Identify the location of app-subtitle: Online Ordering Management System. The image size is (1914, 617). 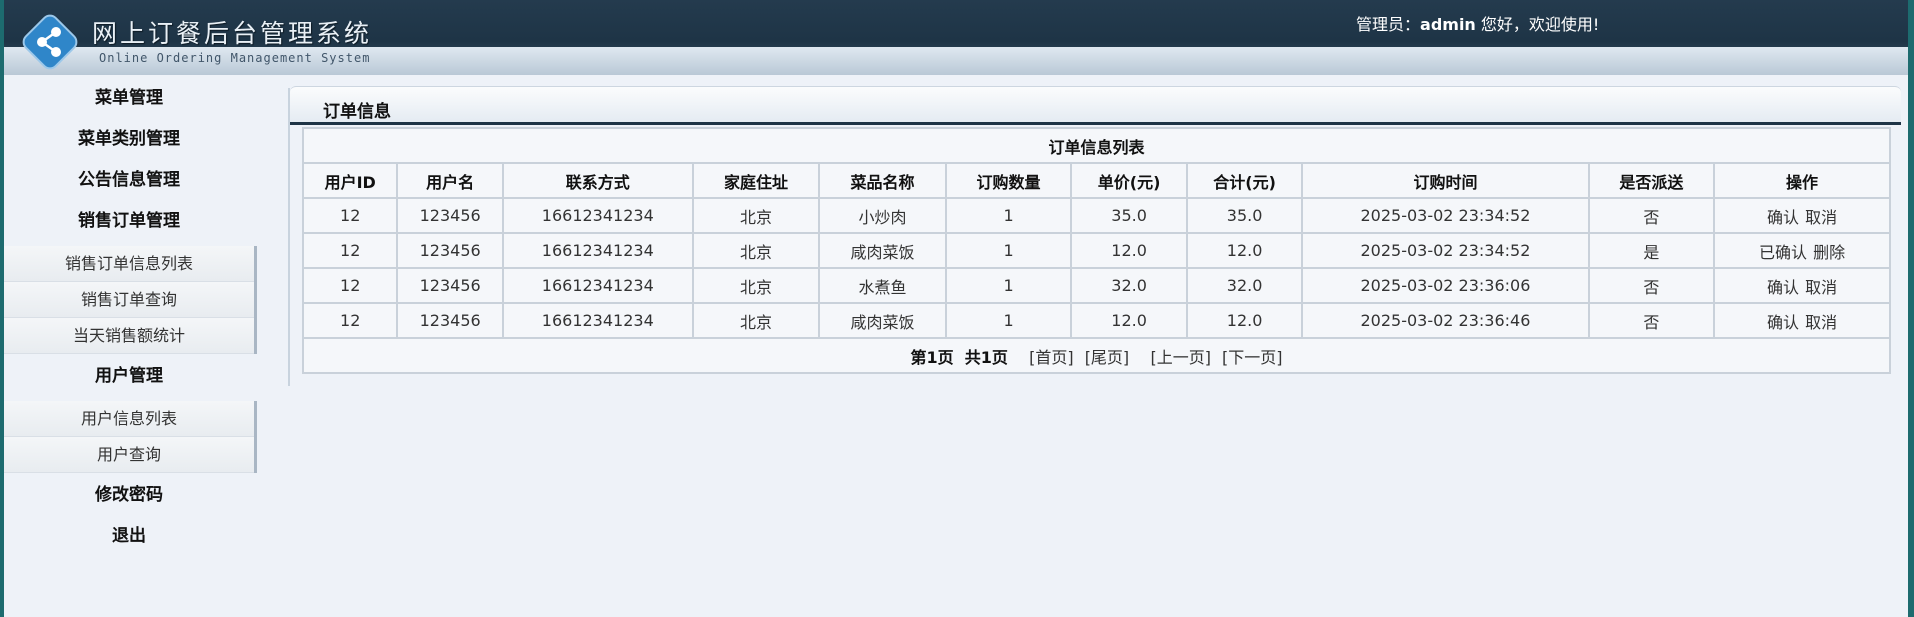
(235, 58).